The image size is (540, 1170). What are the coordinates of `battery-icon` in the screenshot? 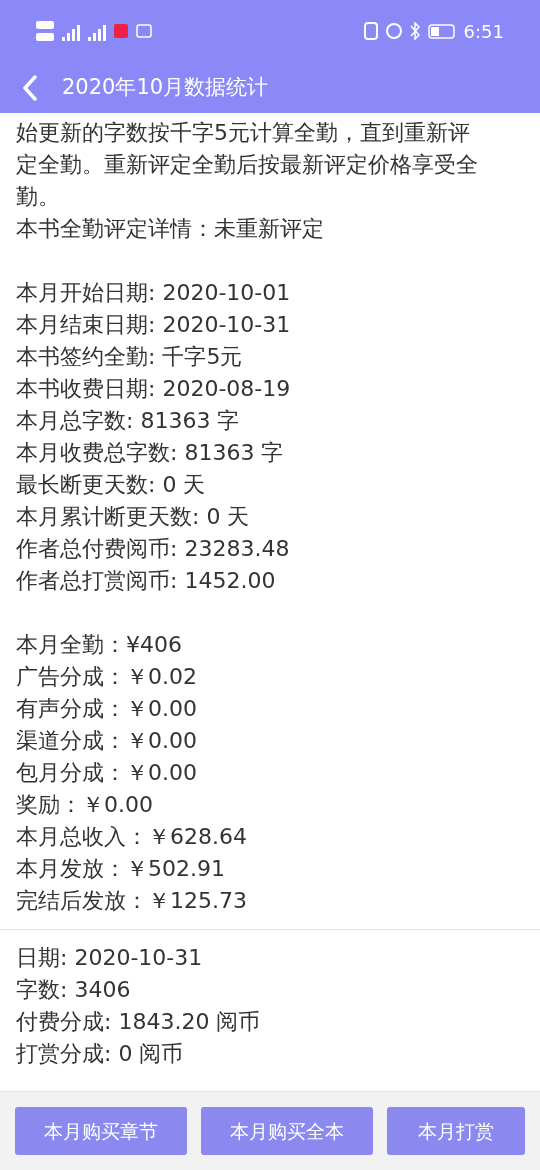 It's located at (441, 31).